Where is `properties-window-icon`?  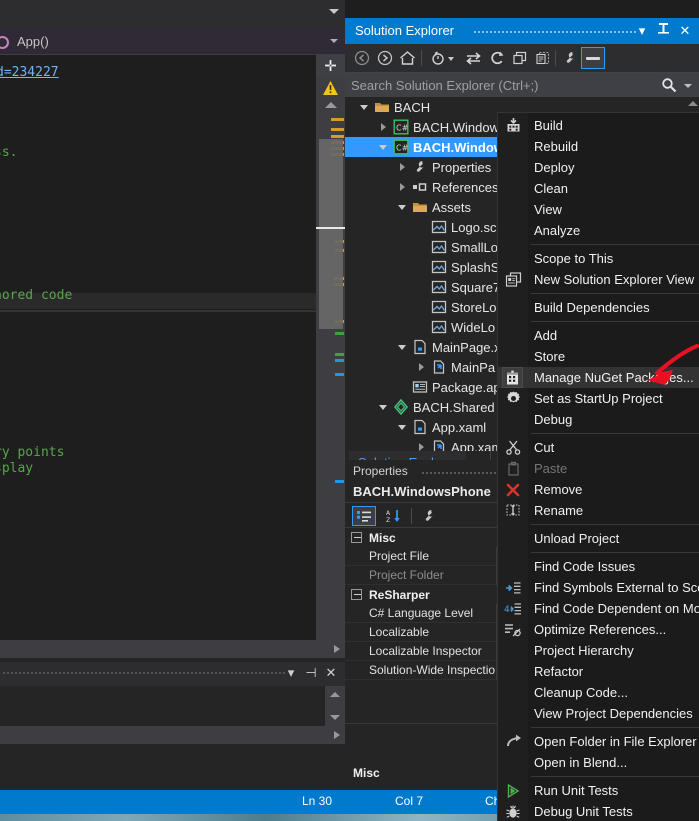 properties-window-icon is located at coordinates (593, 58).